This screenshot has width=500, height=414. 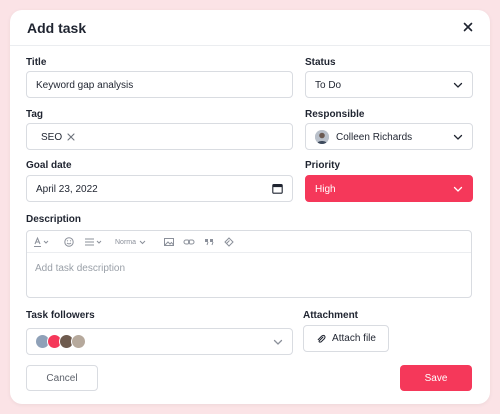 What do you see at coordinates (354, 338) in the screenshot?
I see `attach-file-label: Attach file` at bounding box center [354, 338].